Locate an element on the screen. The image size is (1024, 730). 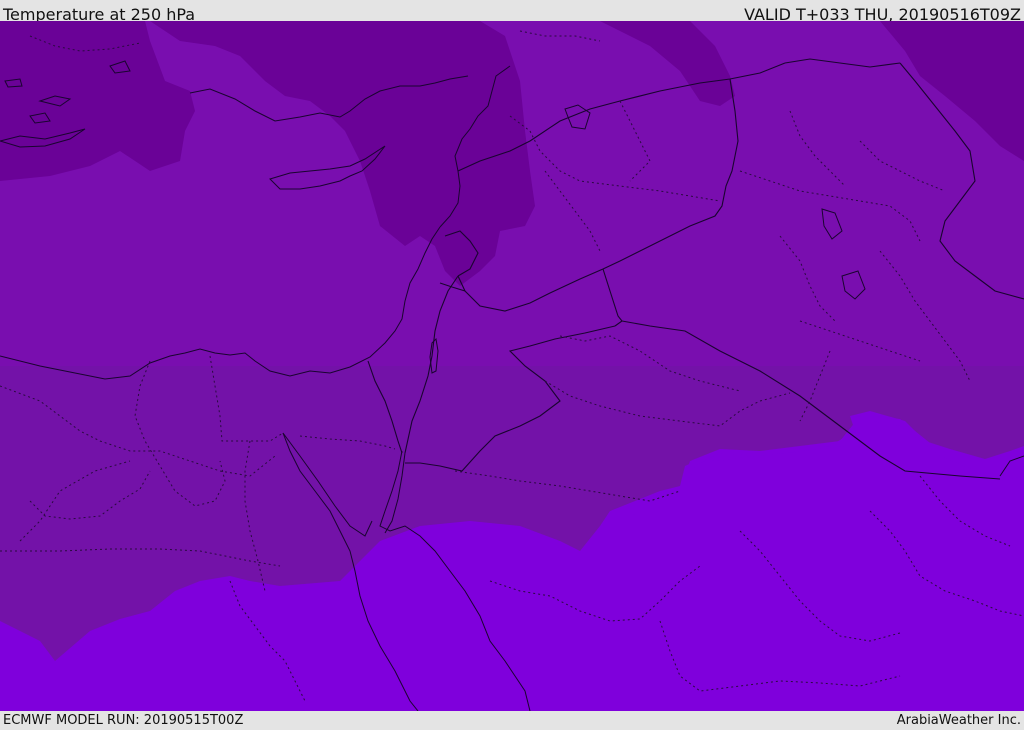
map-title: Temperature at 250 hPa is located at coordinates (99, 13).